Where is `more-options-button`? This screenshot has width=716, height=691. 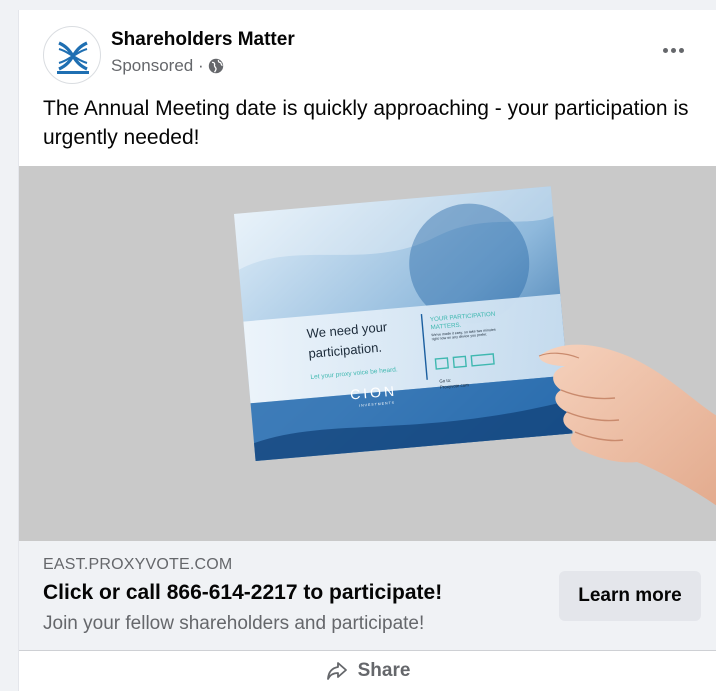
more-options-button is located at coordinates (673, 50).